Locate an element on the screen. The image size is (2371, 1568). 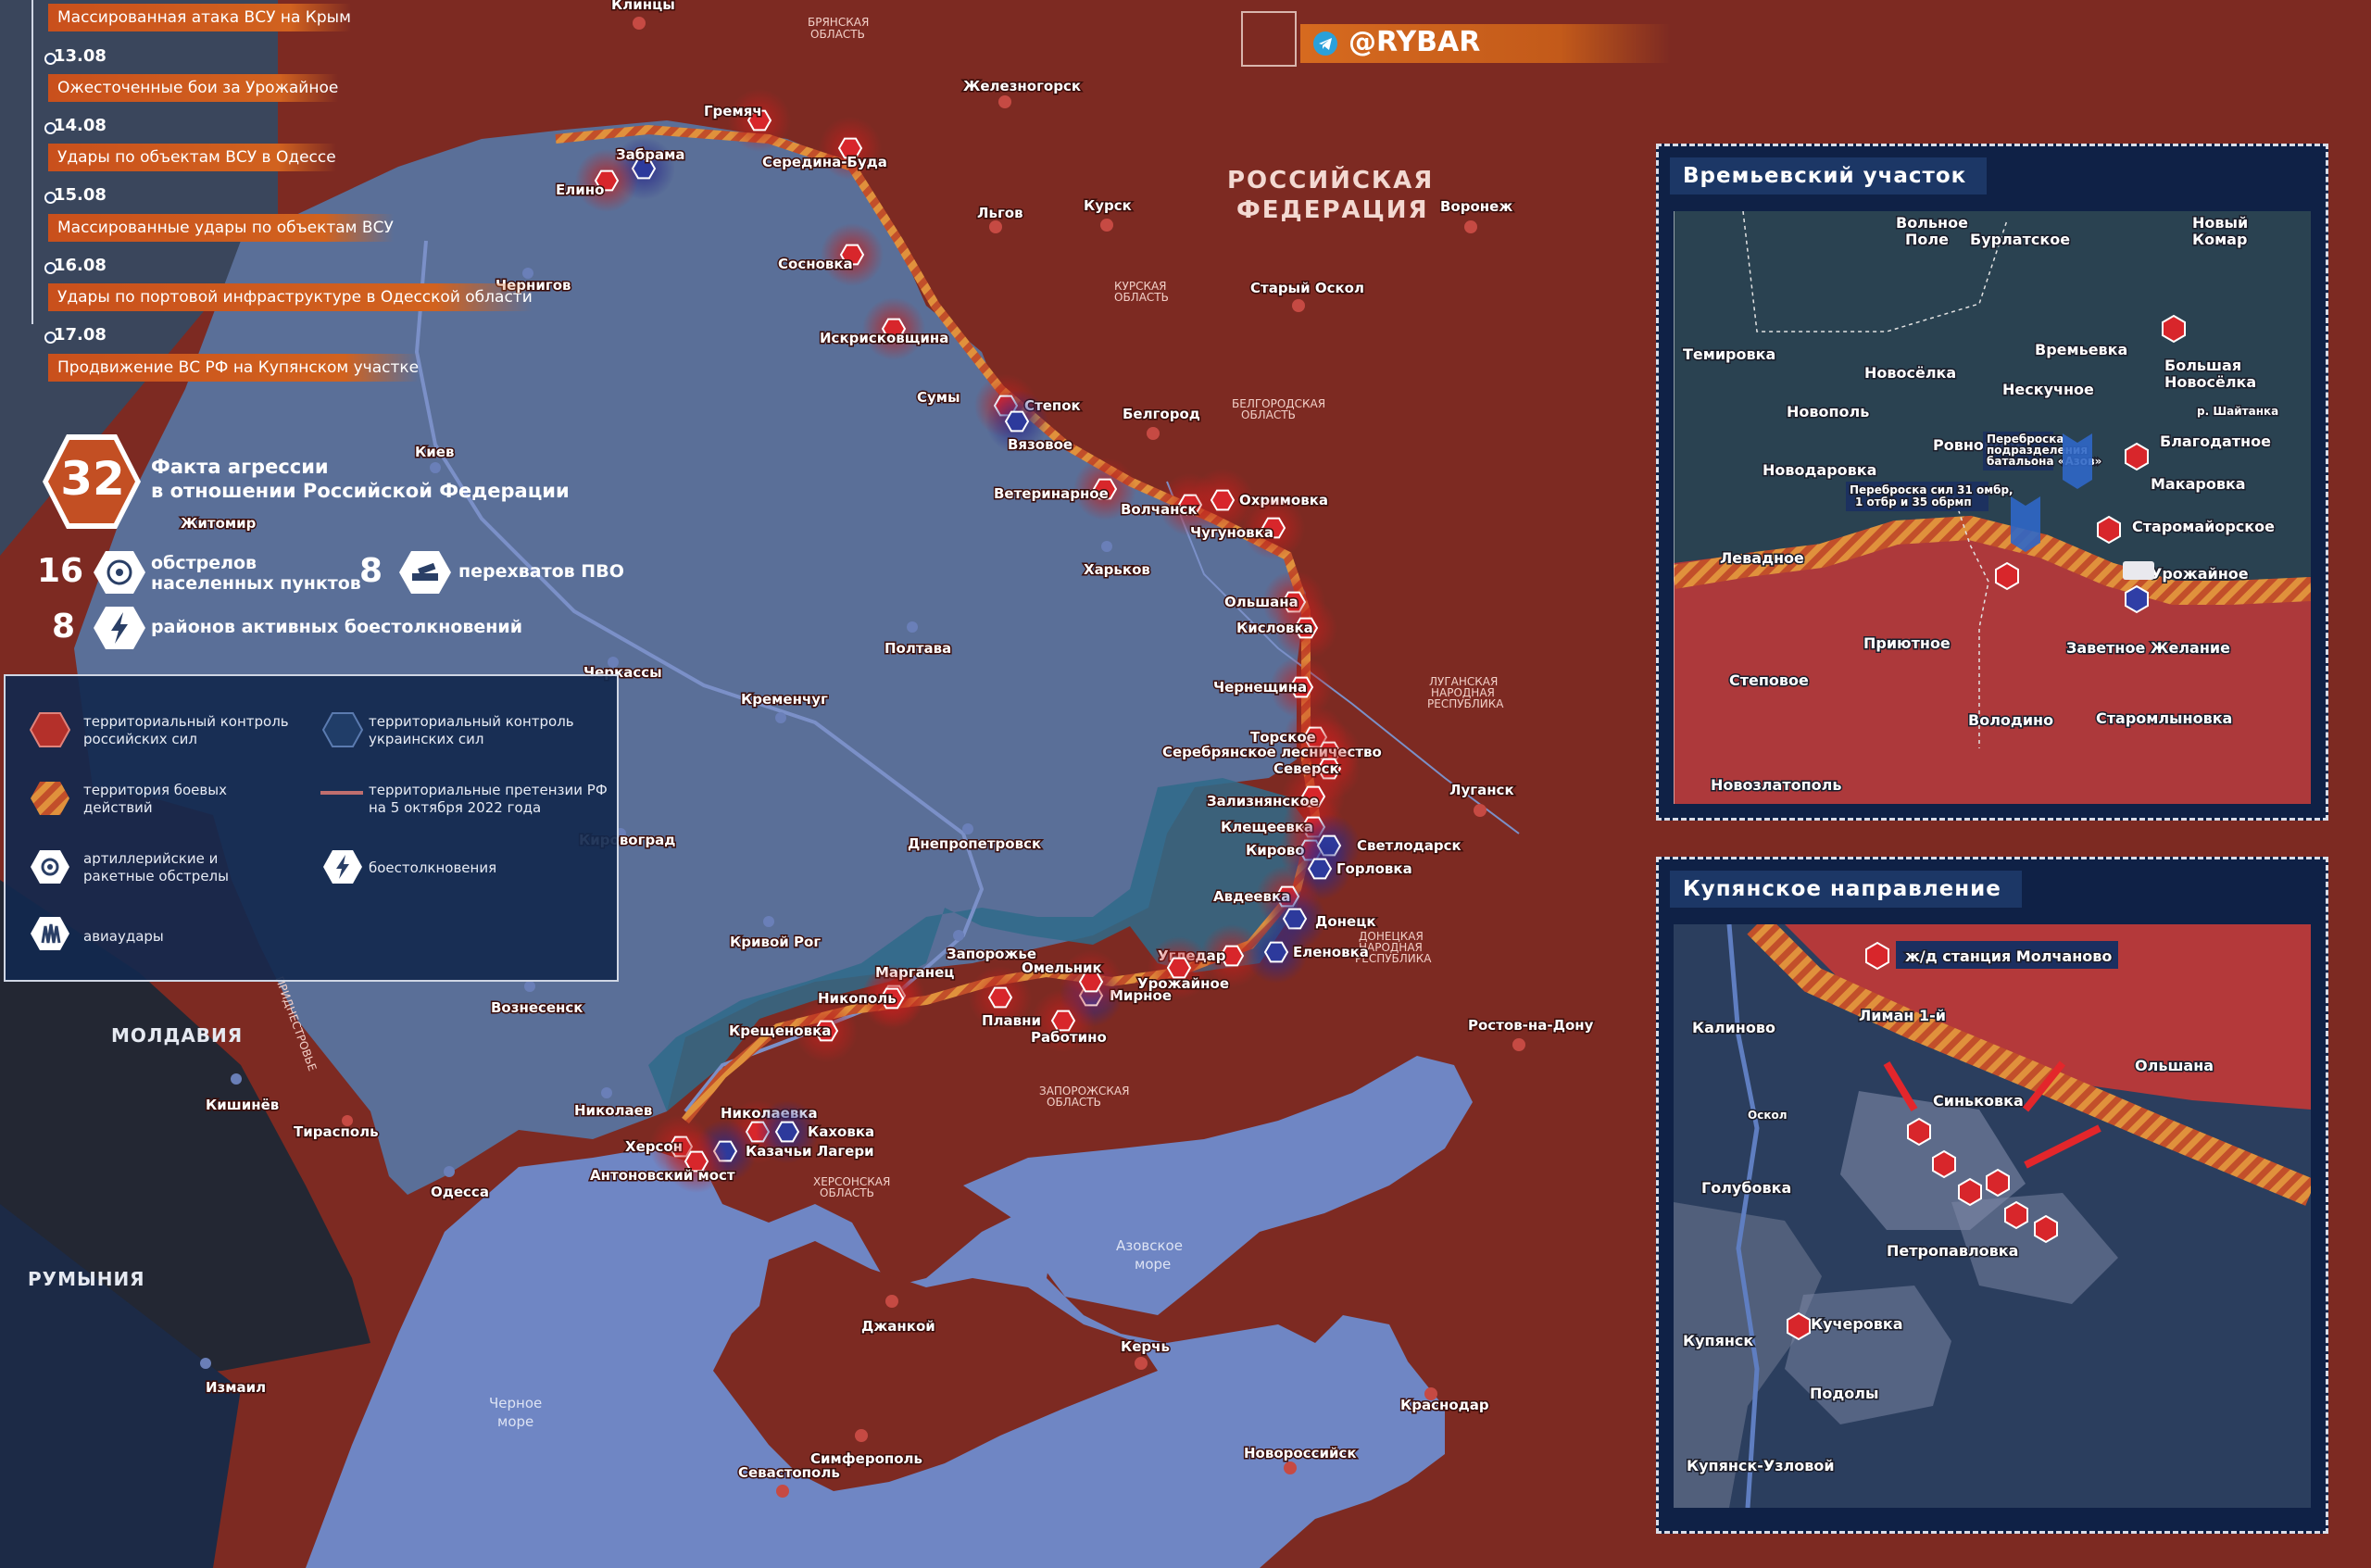
svg-text: Льгов is located at coordinates (1000, 213).